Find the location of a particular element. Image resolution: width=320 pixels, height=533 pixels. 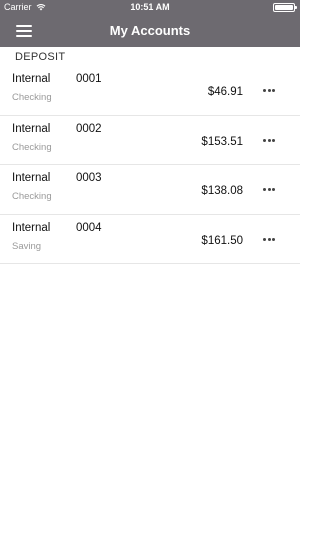

account-row: Internal 0004 Saving $161.50 is located at coordinates (150, 239).